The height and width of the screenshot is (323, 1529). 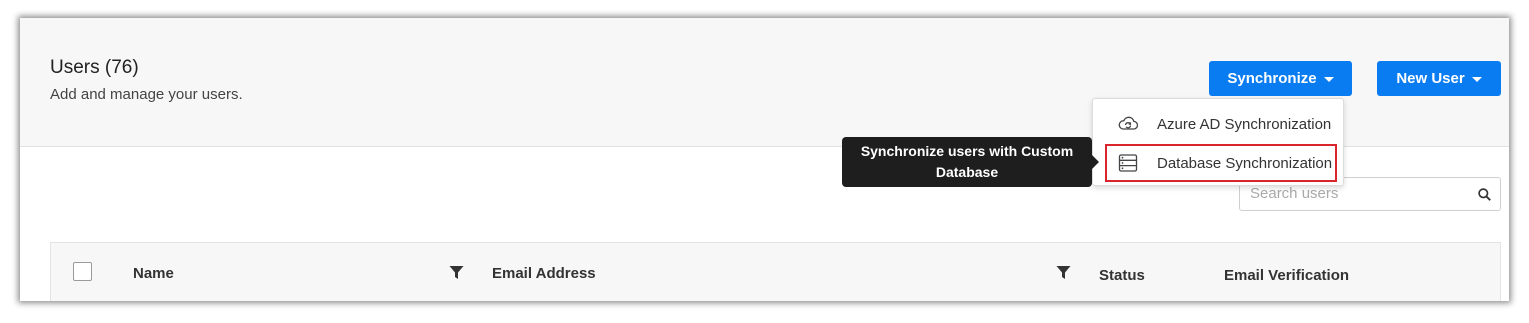 What do you see at coordinates (1430, 78) in the screenshot?
I see `new-user-button-label: New User` at bounding box center [1430, 78].